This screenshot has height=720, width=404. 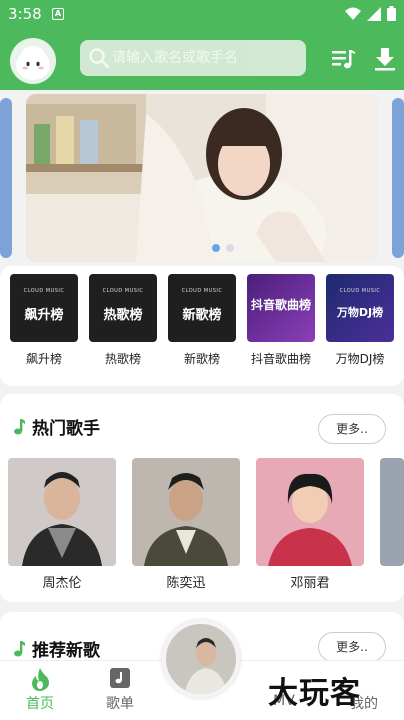 I want to click on rank-cover-title: 热歌榜, so click(x=123, y=315).